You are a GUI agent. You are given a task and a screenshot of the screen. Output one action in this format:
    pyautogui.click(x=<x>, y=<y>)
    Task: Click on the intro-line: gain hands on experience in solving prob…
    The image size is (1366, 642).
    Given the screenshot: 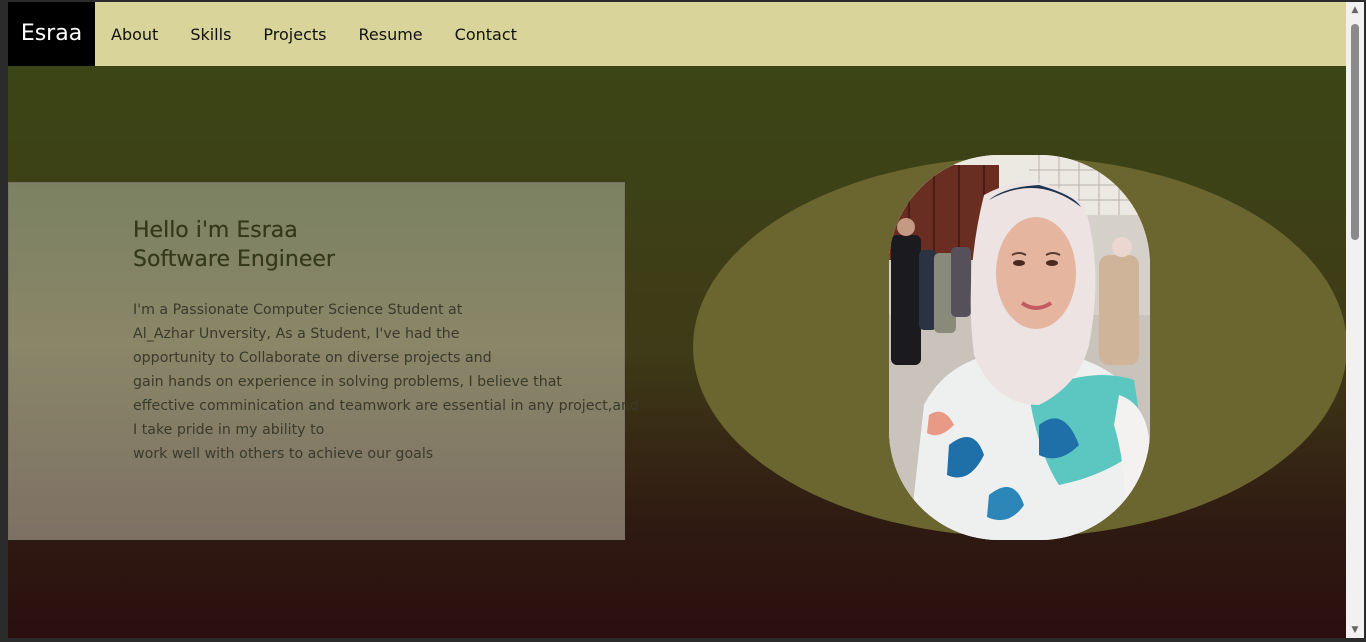 What is the action you would take?
    pyautogui.click(x=347, y=382)
    